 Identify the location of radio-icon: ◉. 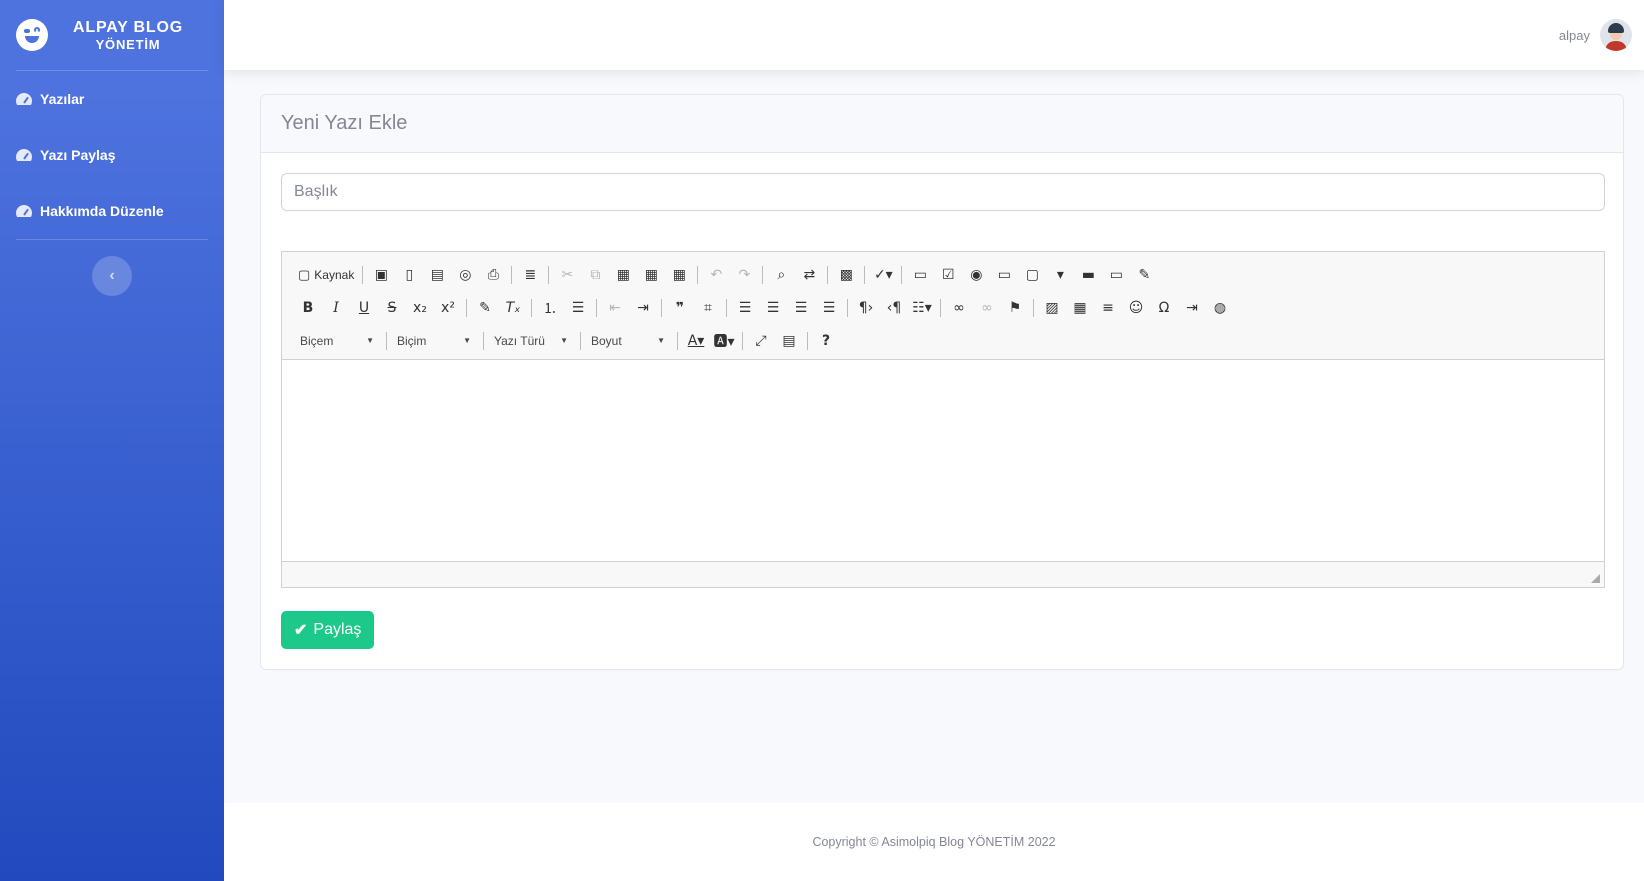
(976, 275).